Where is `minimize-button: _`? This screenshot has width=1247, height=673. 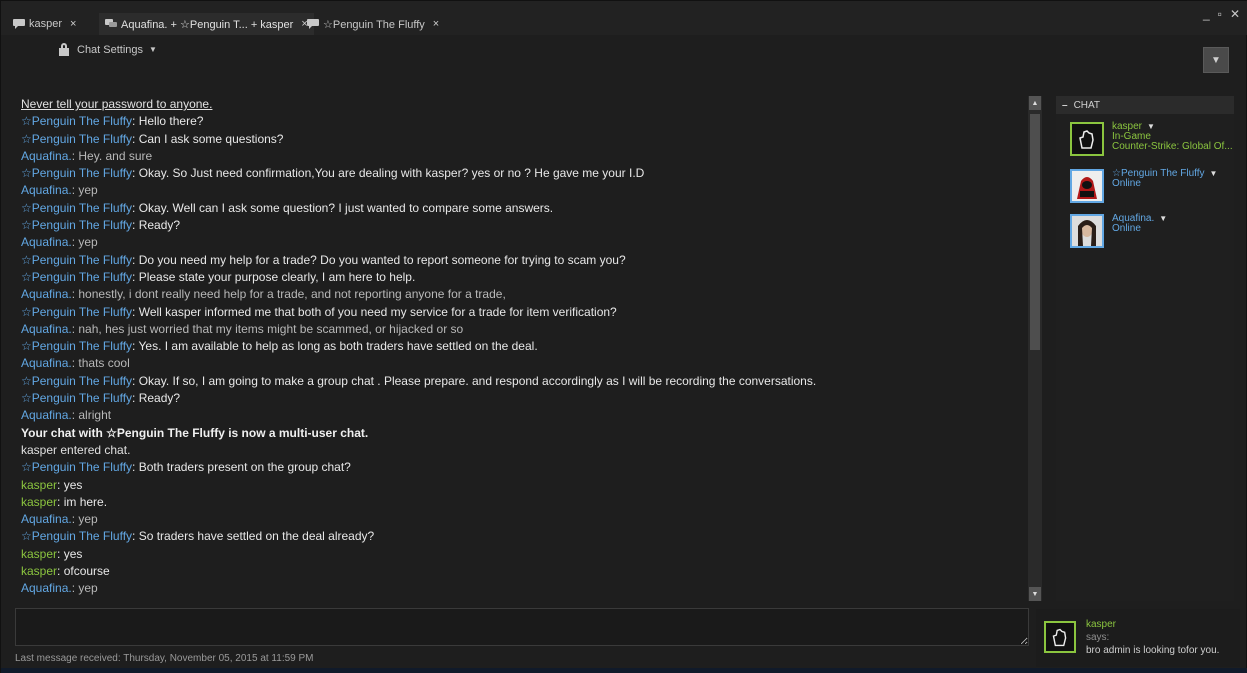 minimize-button: _ is located at coordinates (1206, 14).